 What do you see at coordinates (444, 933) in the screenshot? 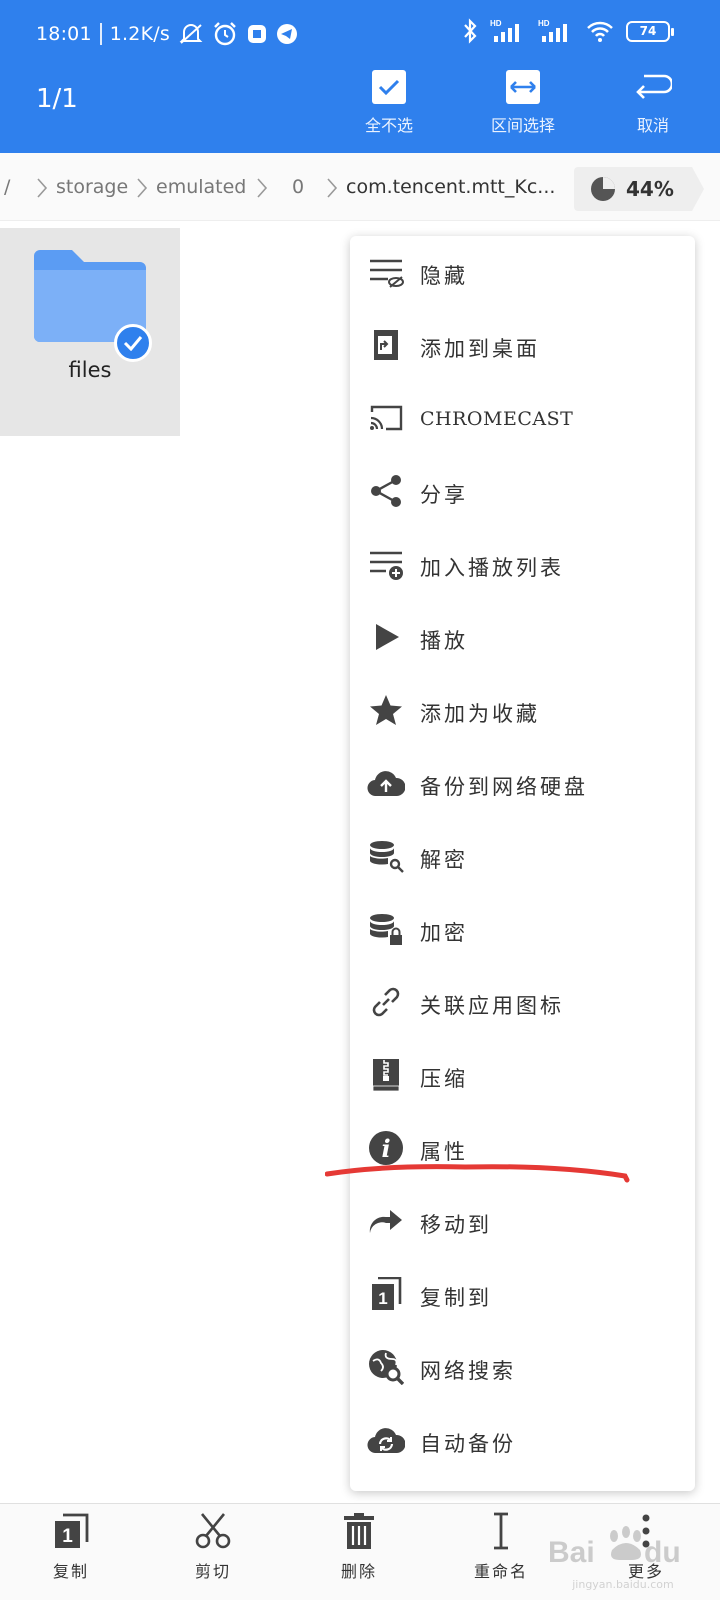
I see `menu-item-label: 加密` at bounding box center [444, 933].